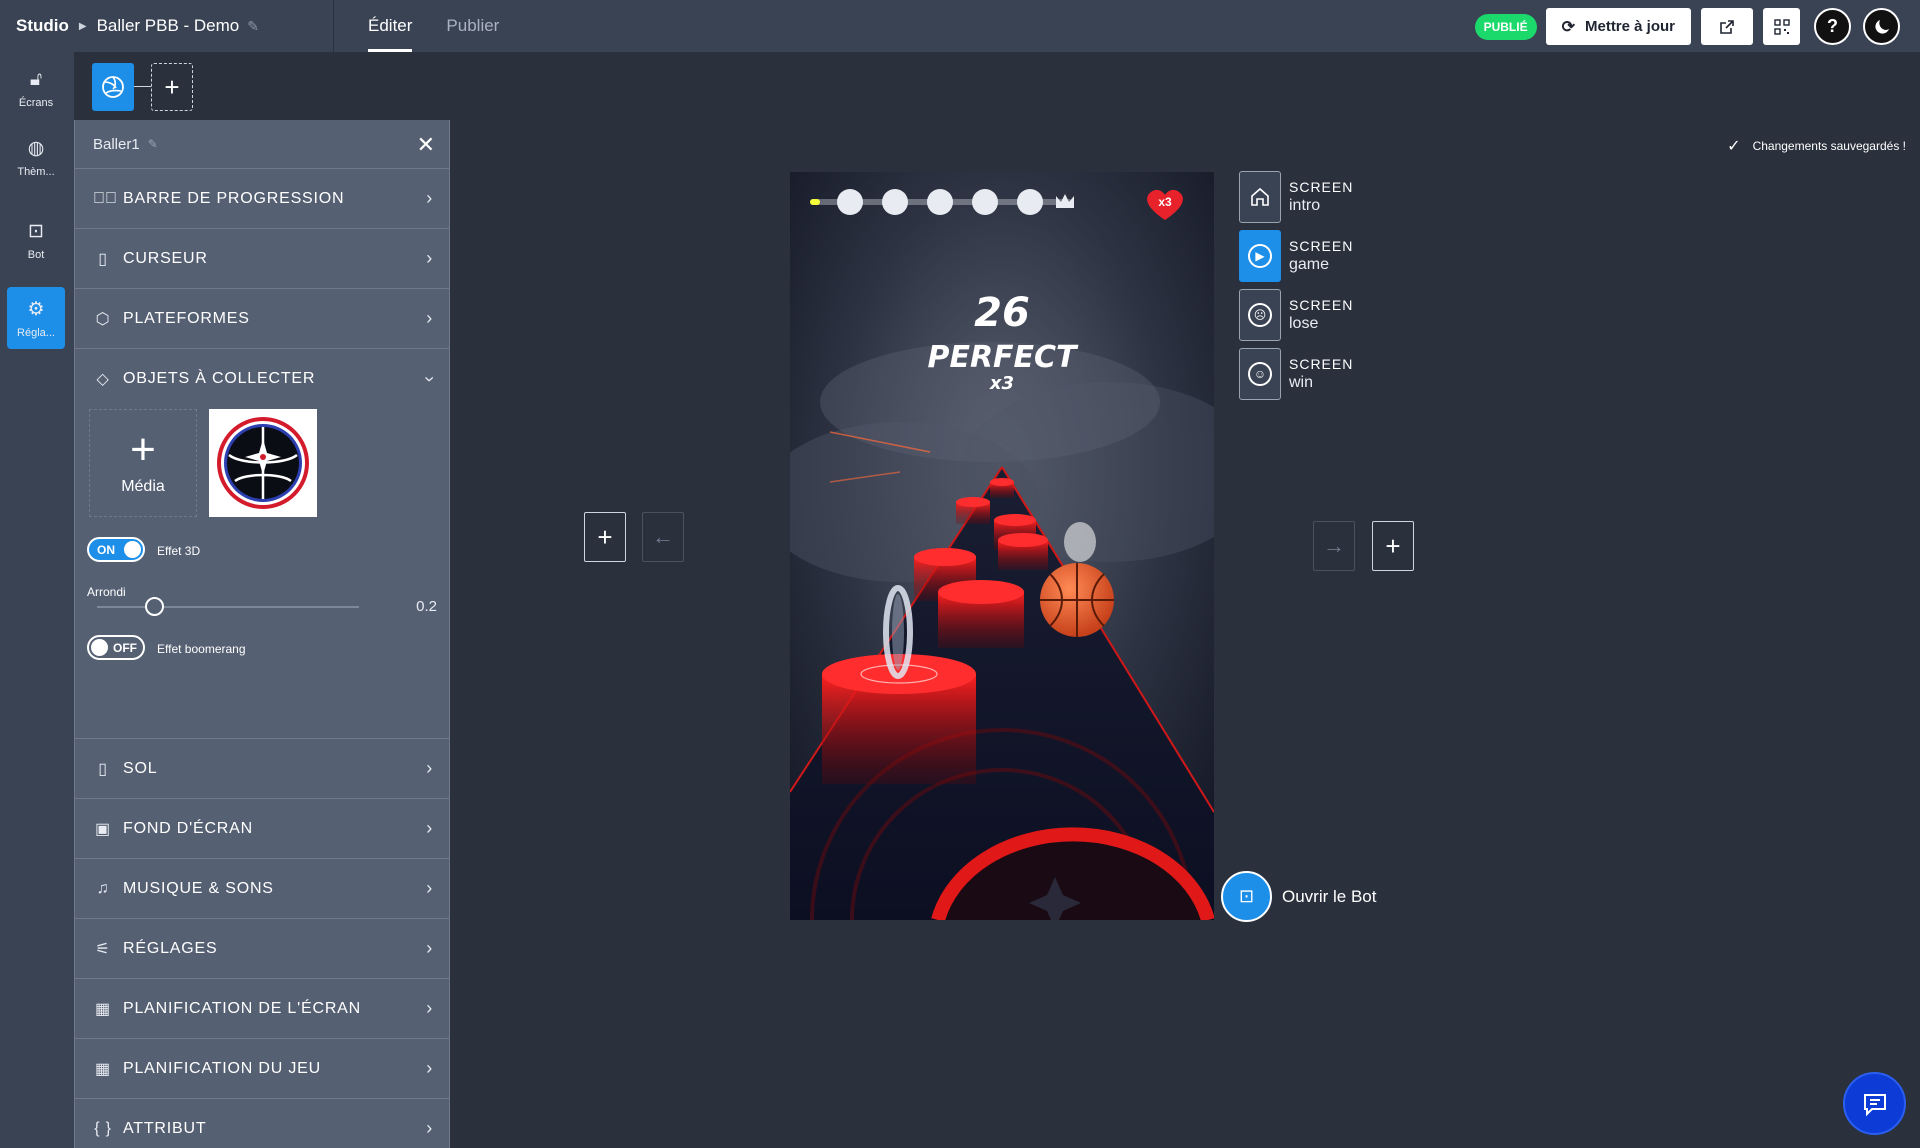  What do you see at coordinates (1334, 546) in the screenshot?
I see `next-screen-button: →` at bounding box center [1334, 546].